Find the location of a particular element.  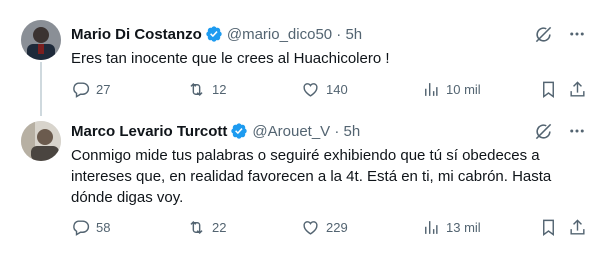

tweet-actions: 27 12 140 10 mil is located at coordinates (331, 89).